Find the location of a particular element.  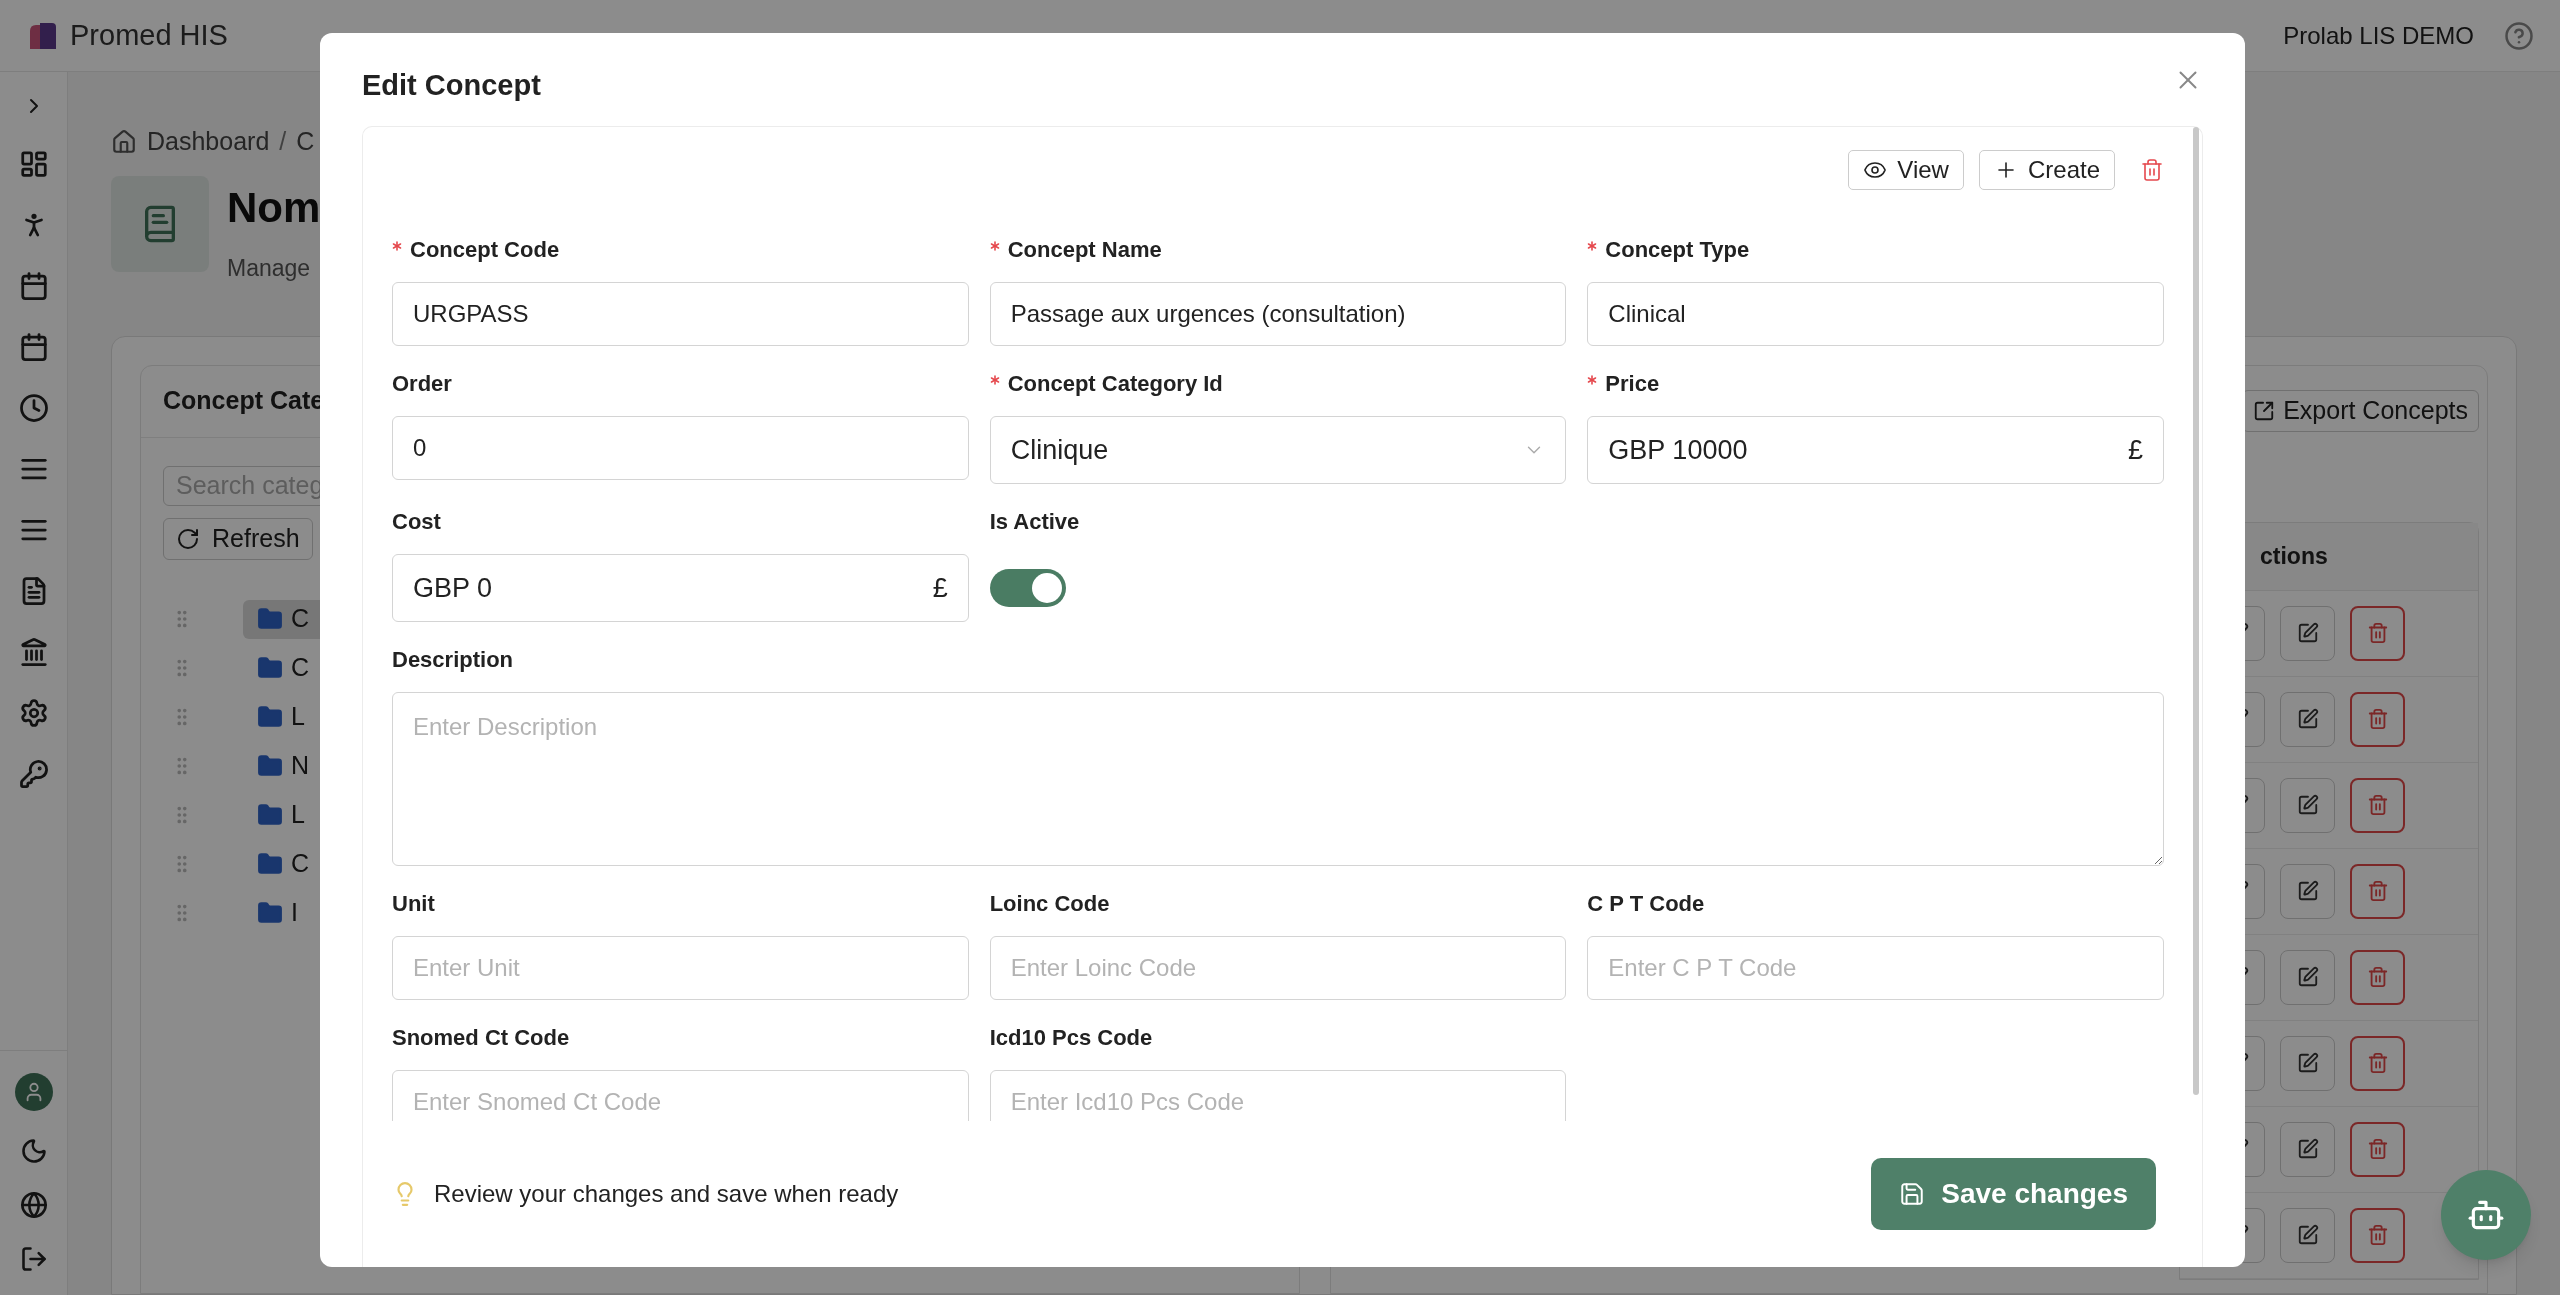

field-label: Snomed Ct Code is located at coordinates (481, 1037).